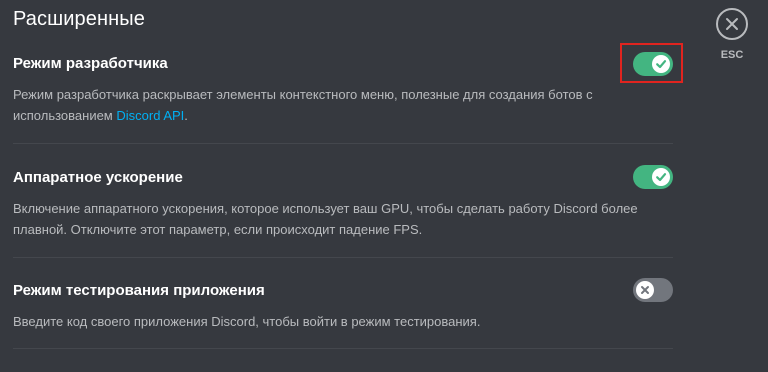 The height and width of the screenshot is (372, 768). What do you see at coordinates (98, 177) in the screenshot?
I see `setting-title-hardware-acceleration: Аппаратное ускорение` at bounding box center [98, 177].